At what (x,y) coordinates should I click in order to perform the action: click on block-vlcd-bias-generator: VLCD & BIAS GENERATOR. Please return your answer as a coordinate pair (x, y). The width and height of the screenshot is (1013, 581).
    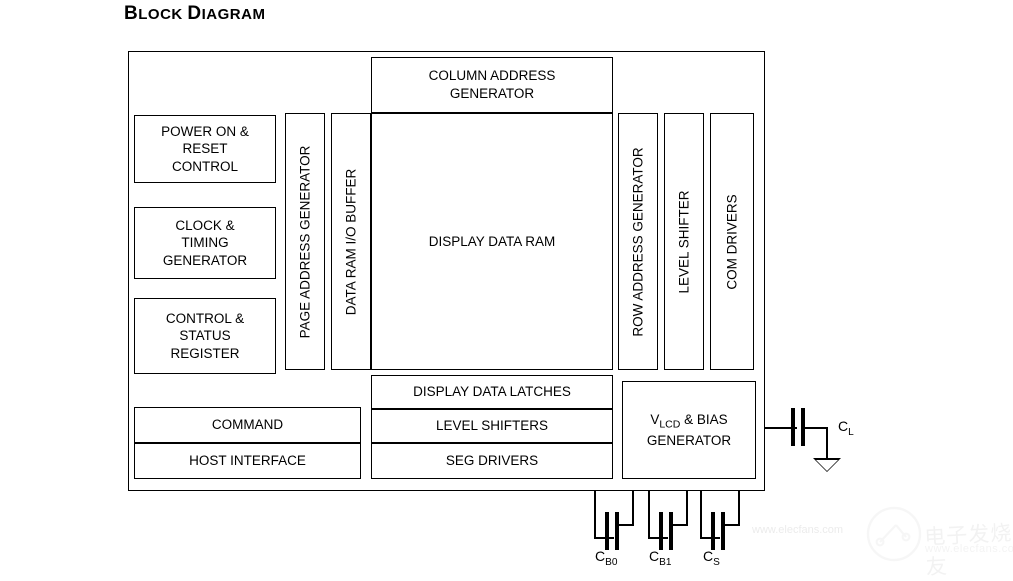
    Looking at the image, I should click on (689, 430).